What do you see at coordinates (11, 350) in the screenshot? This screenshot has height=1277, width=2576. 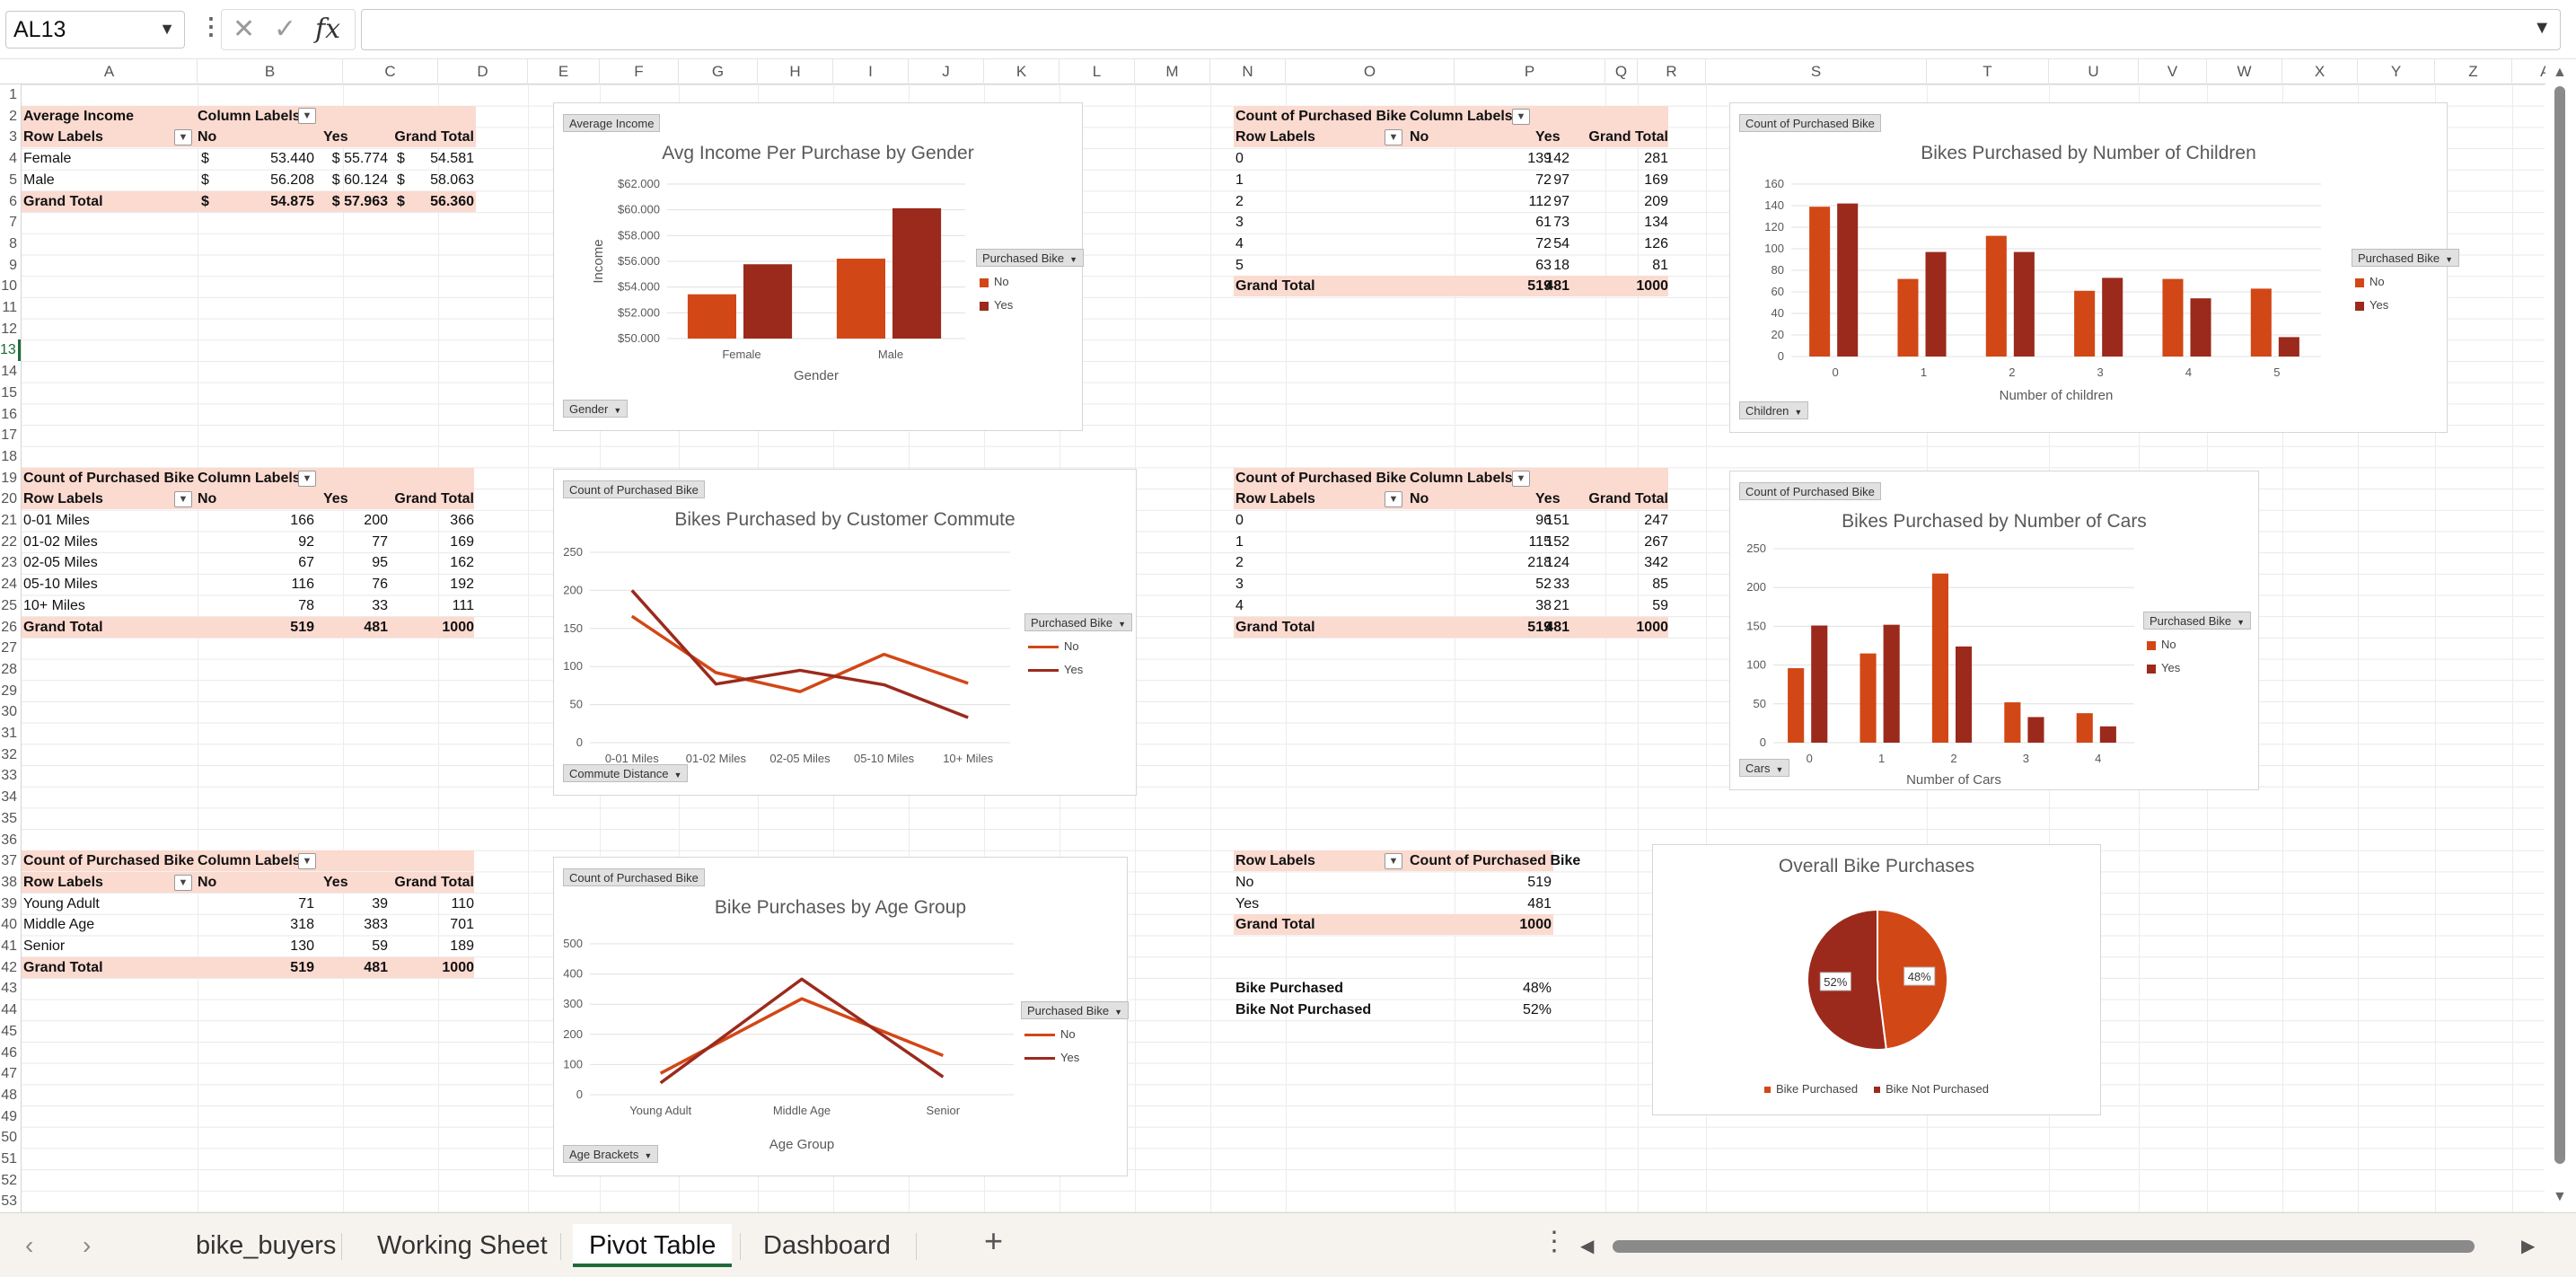 I see `row-header: 13` at bounding box center [11, 350].